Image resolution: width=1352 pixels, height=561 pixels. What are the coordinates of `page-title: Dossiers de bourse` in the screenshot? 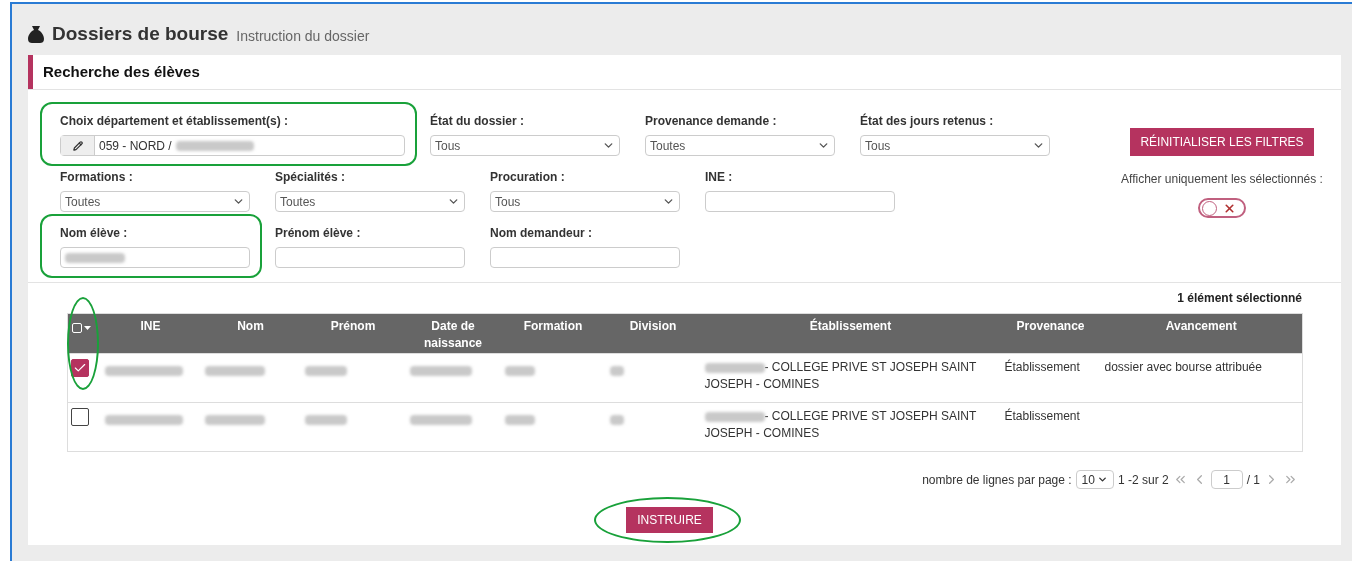 It's located at (140, 33).